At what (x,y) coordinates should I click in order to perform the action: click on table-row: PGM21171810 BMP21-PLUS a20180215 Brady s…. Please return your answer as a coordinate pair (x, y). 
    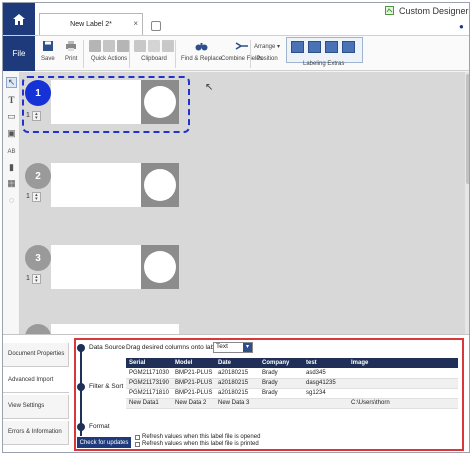
    Looking at the image, I should click on (292, 393).